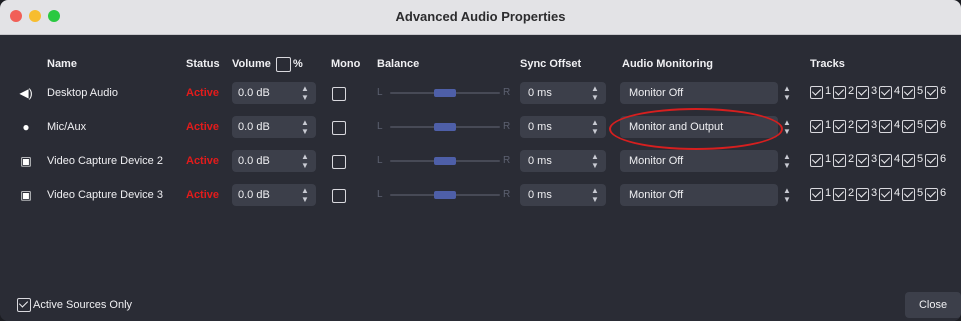  What do you see at coordinates (827, 64) in the screenshot?
I see `header-tracks: Tracks` at bounding box center [827, 64].